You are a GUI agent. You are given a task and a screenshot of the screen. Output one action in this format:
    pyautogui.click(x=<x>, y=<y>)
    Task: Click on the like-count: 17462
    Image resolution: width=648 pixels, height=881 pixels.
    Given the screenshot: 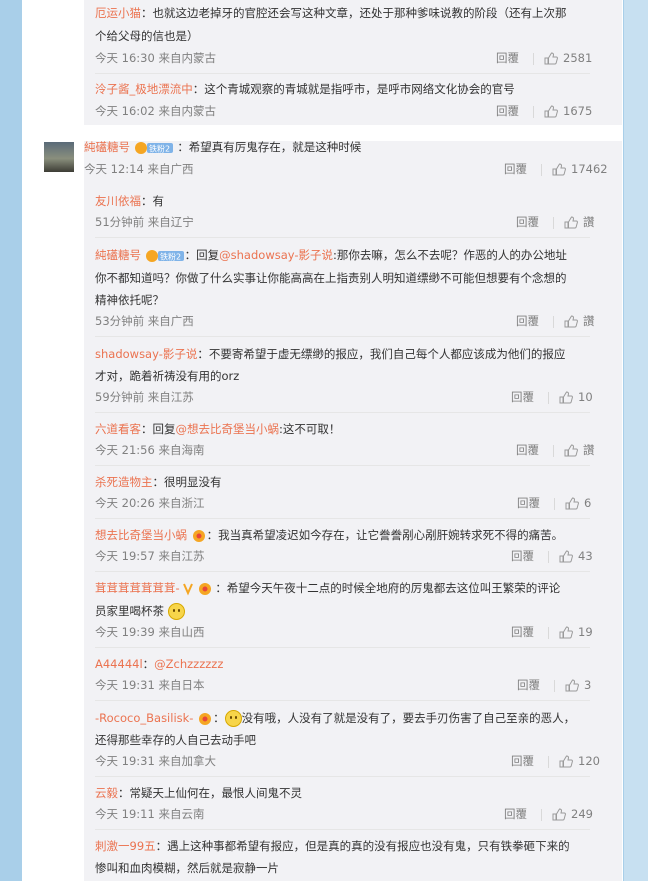 What is the action you would take?
    pyautogui.click(x=589, y=169)
    